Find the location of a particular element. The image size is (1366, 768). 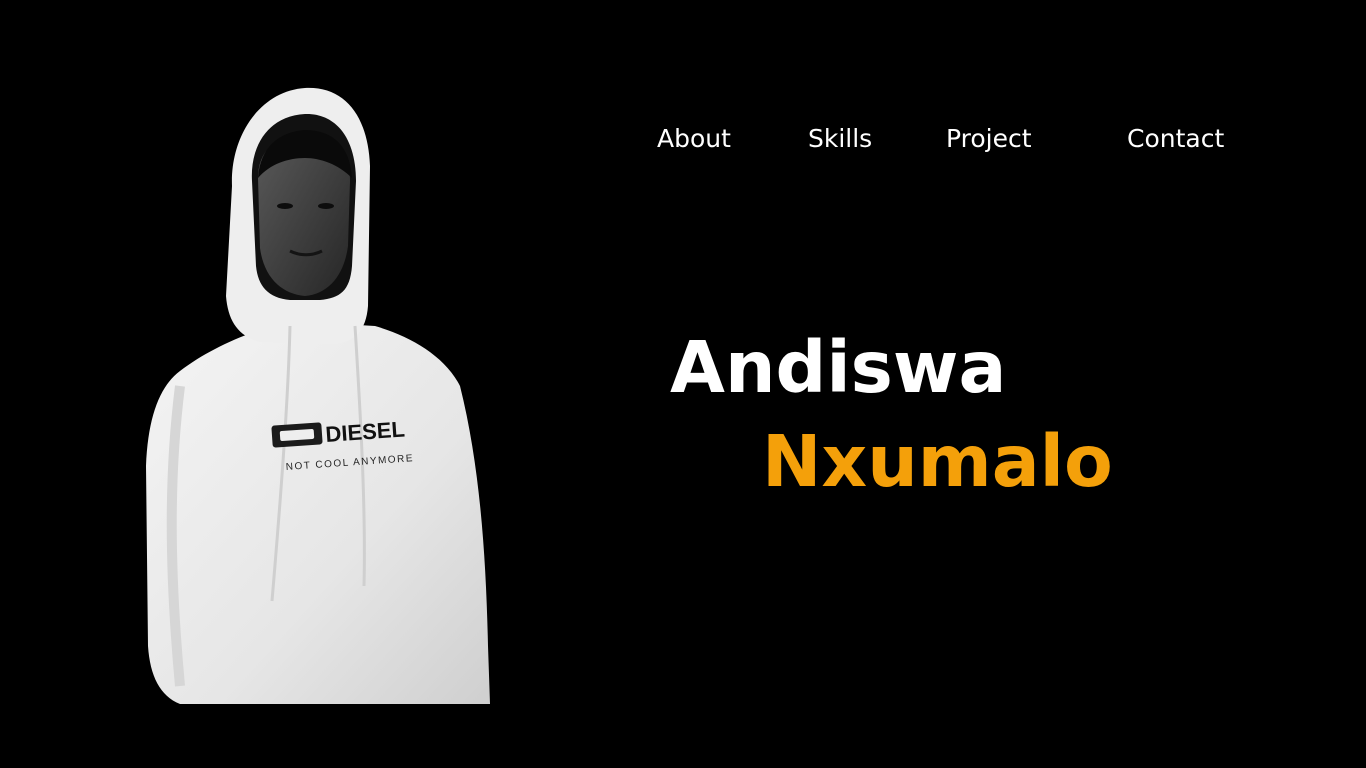

nav-link-contact: Contact is located at coordinates (1175, 139).